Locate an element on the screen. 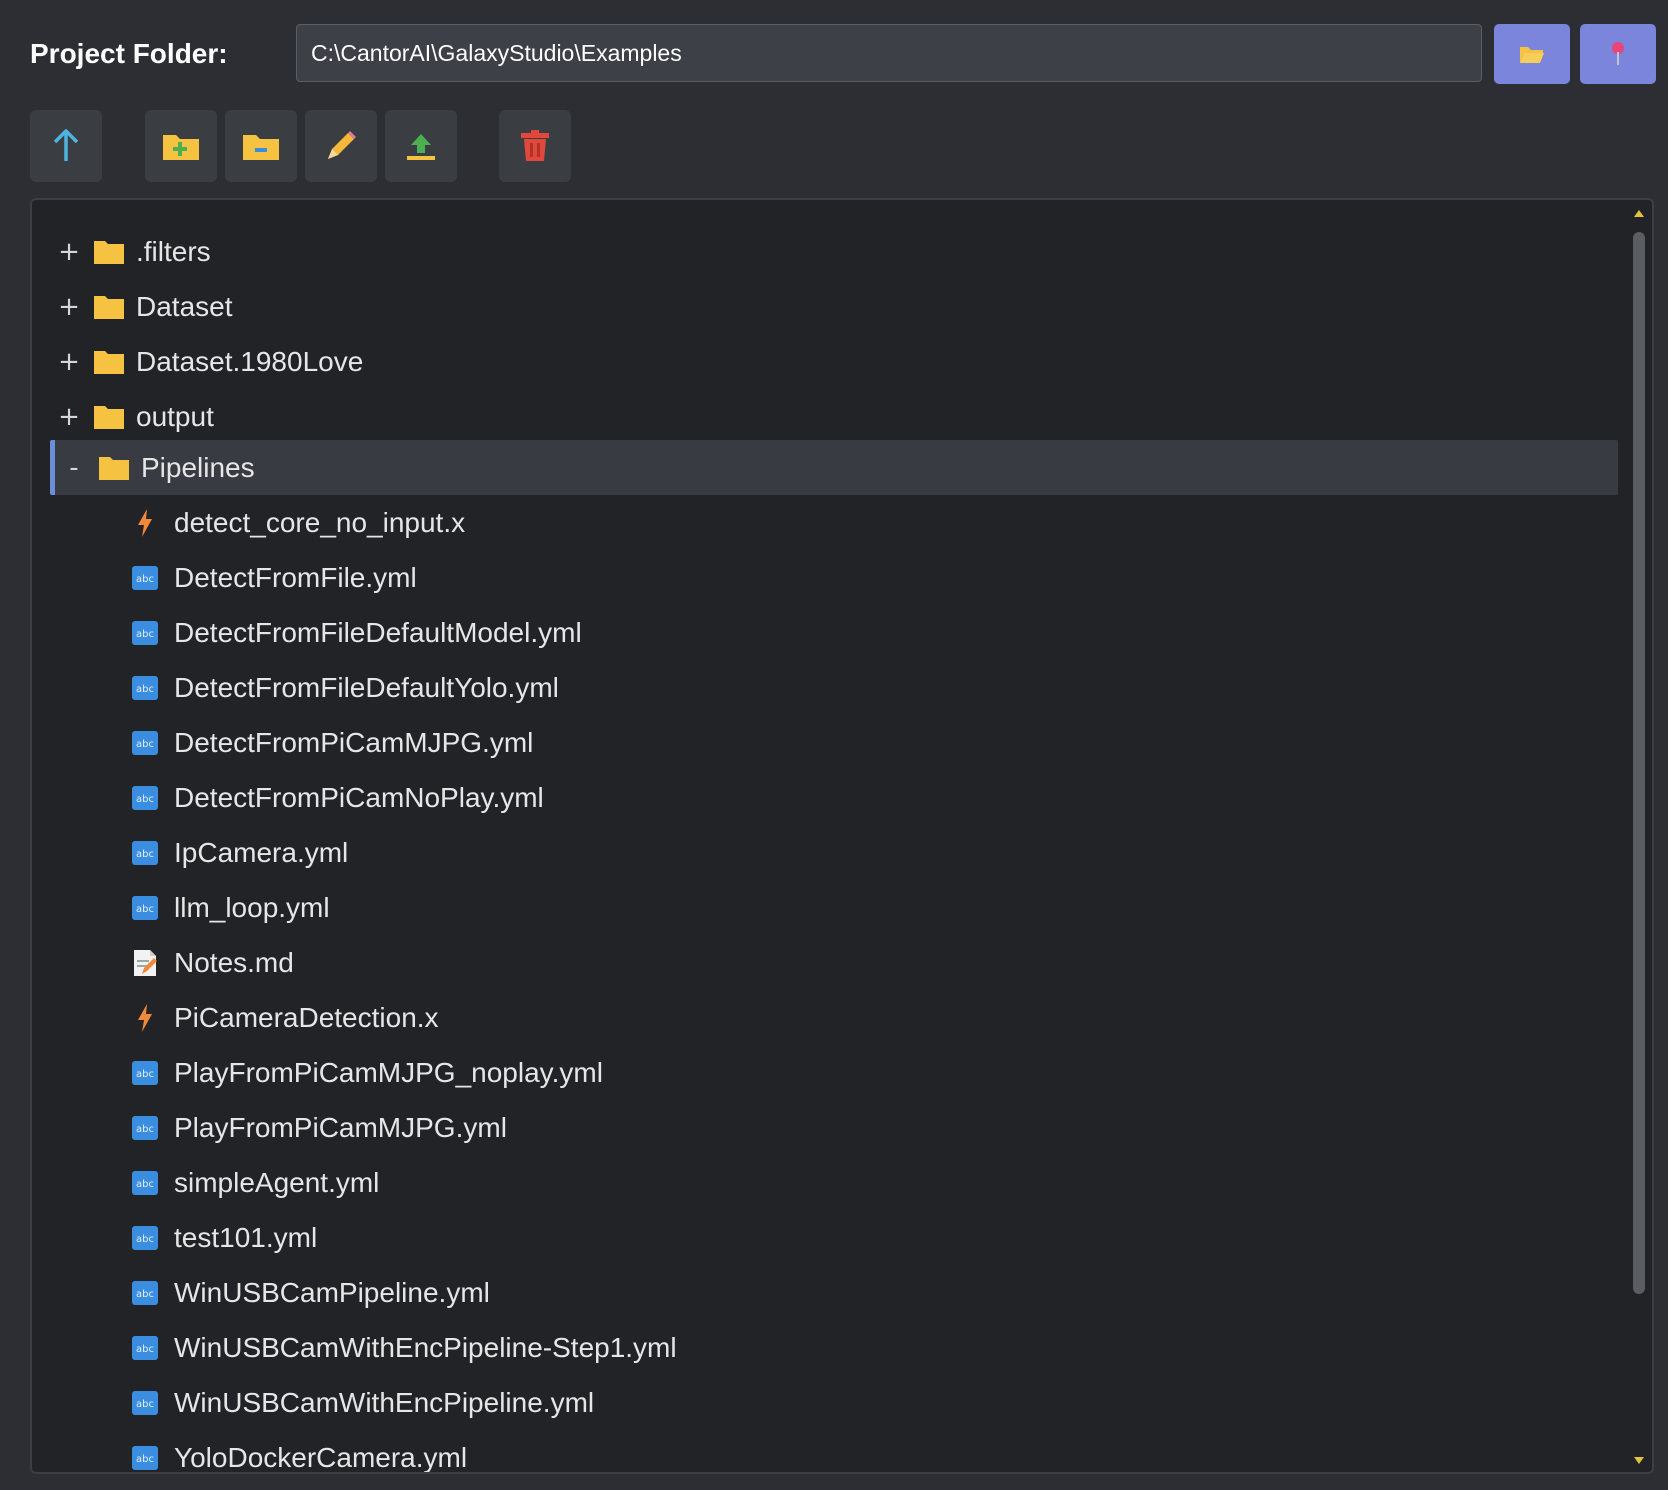 This screenshot has width=1668, height=1490. file-label: PlayFromPiCamMJPG.yml is located at coordinates (340, 1127).